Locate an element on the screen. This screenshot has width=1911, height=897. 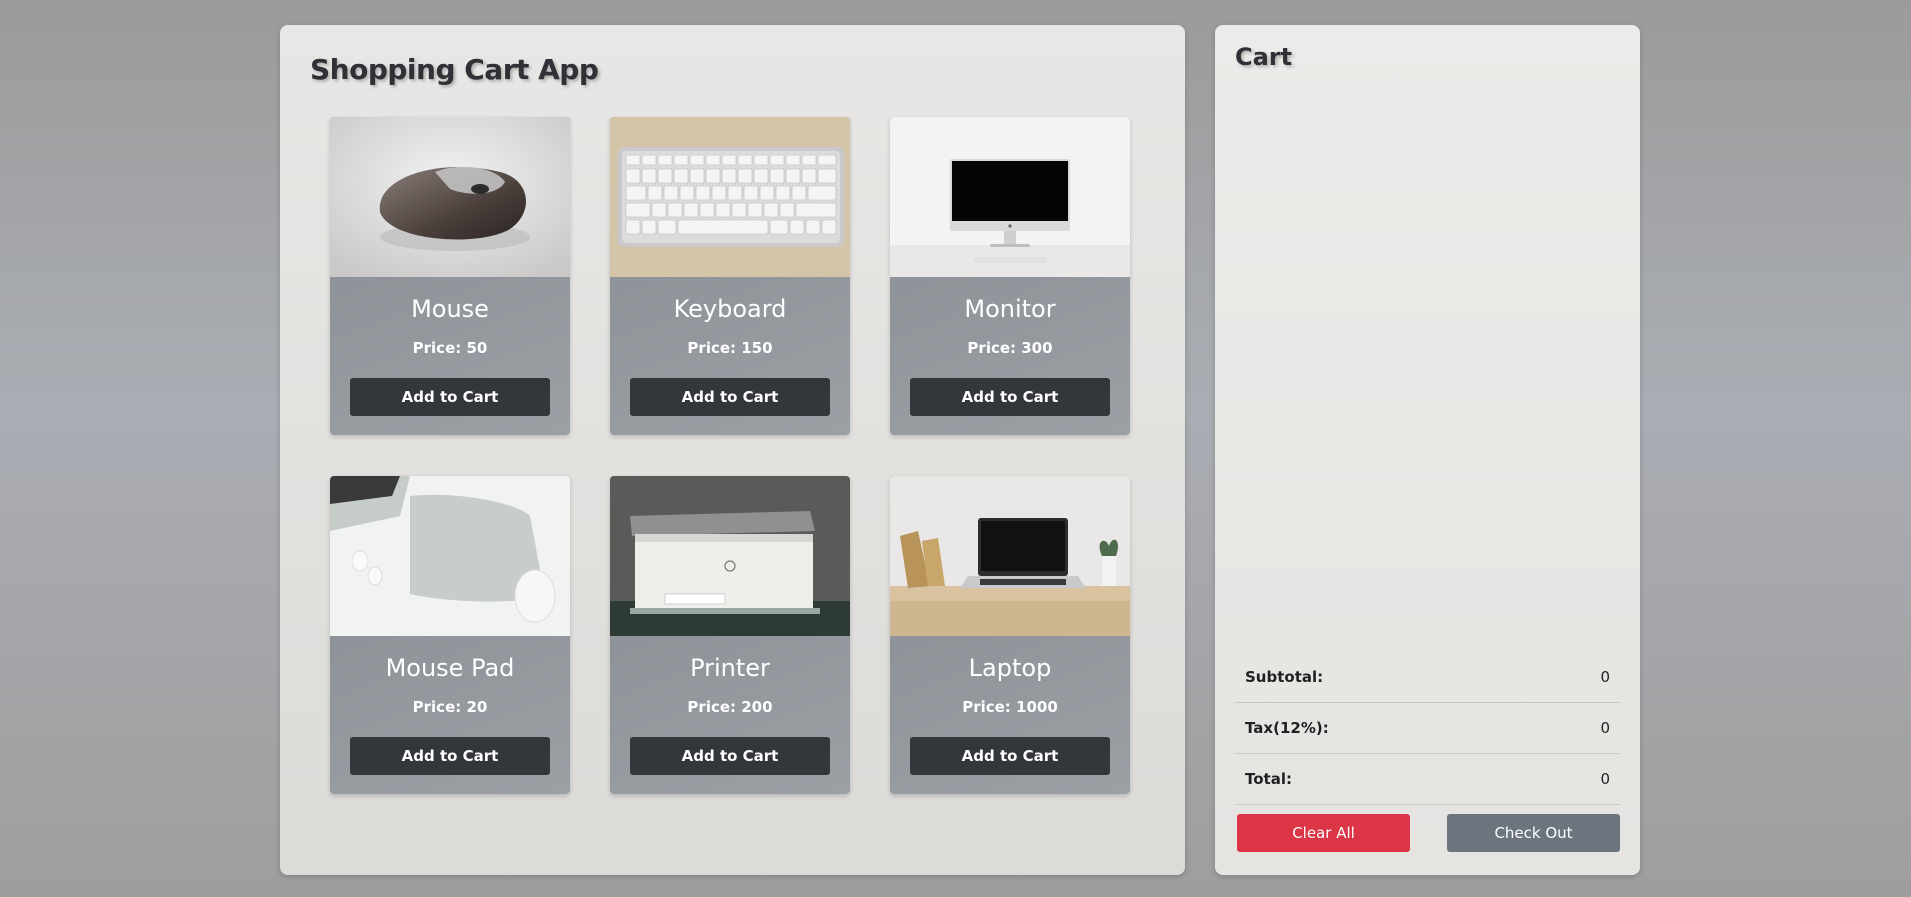
product-card-body: Keyboard Price: 150 Add to Cart is located at coordinates (730, 356).